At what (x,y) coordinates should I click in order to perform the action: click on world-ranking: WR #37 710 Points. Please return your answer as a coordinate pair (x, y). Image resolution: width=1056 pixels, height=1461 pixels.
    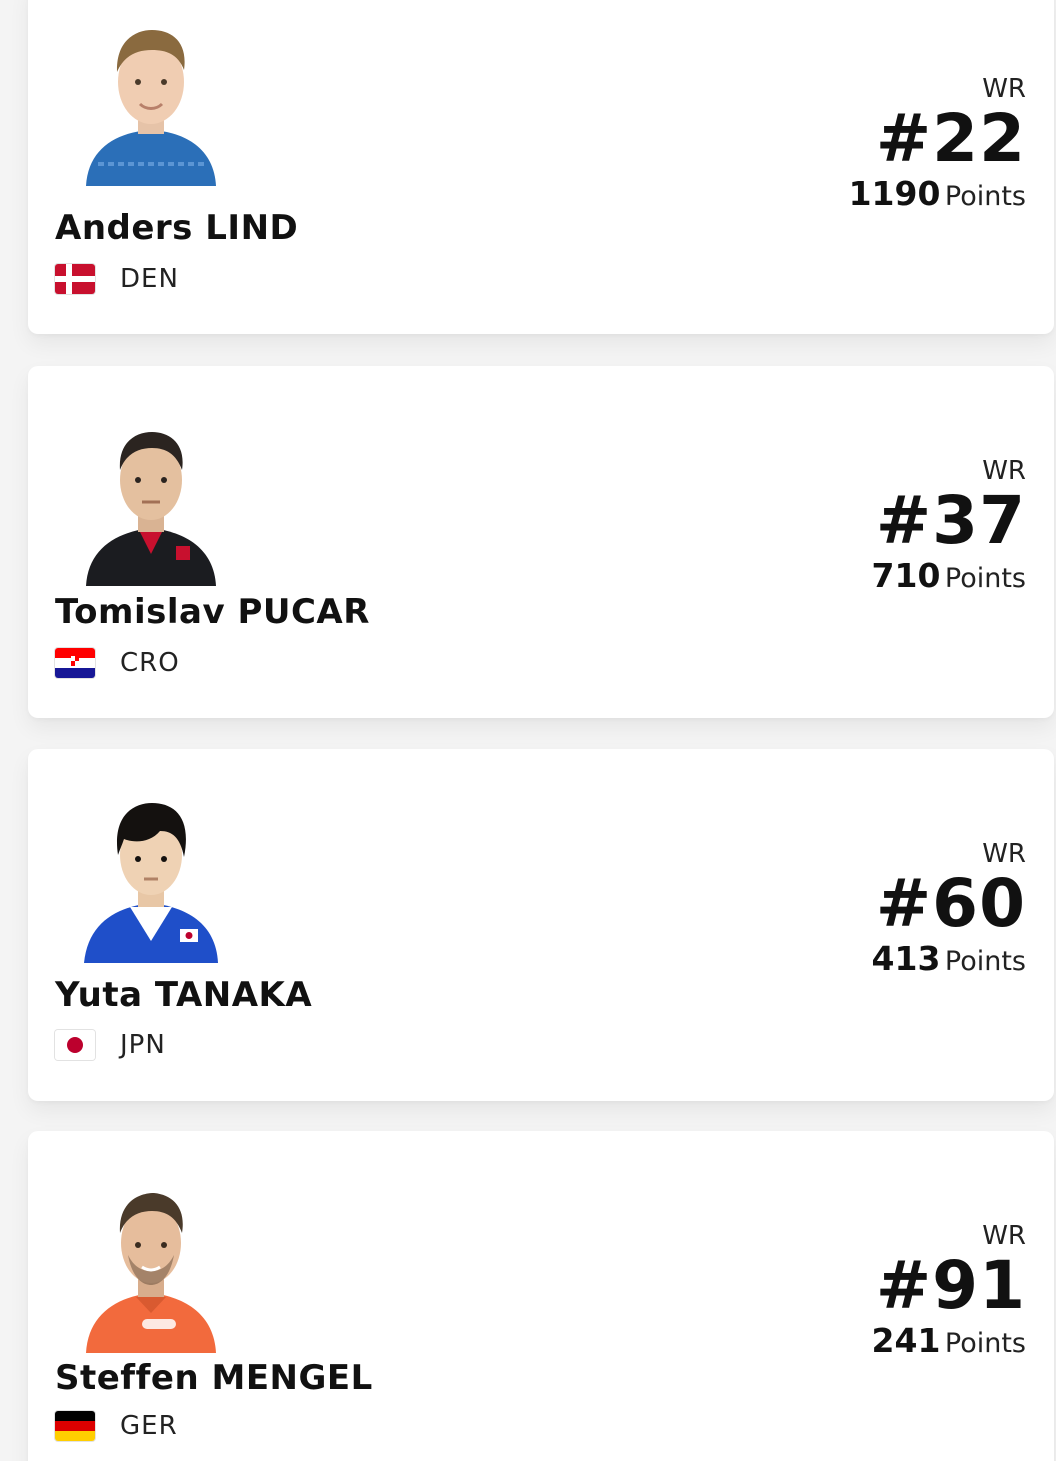
    Looking at the image, I should click on (949, 529).